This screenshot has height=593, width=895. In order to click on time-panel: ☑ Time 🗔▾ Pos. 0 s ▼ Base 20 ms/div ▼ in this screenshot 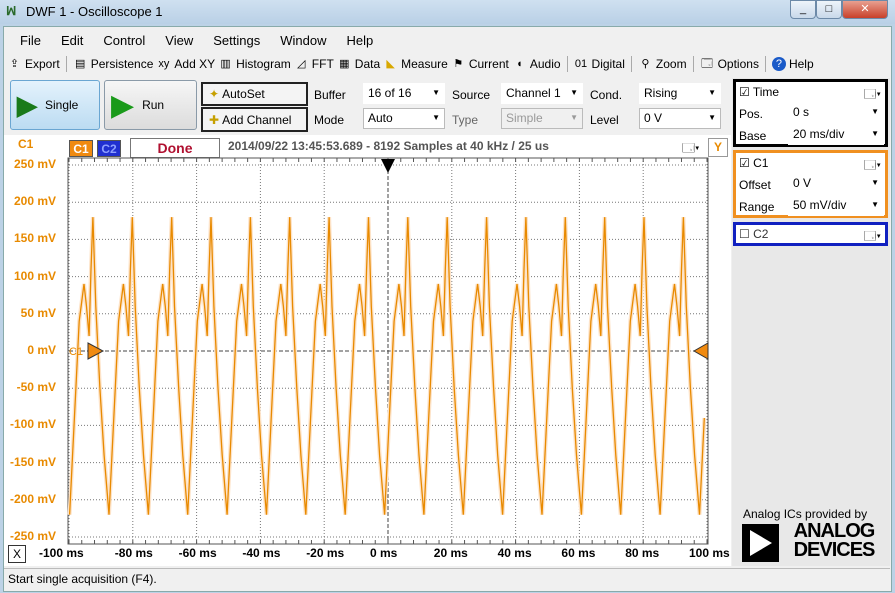, I will do `click(810, 113)`.